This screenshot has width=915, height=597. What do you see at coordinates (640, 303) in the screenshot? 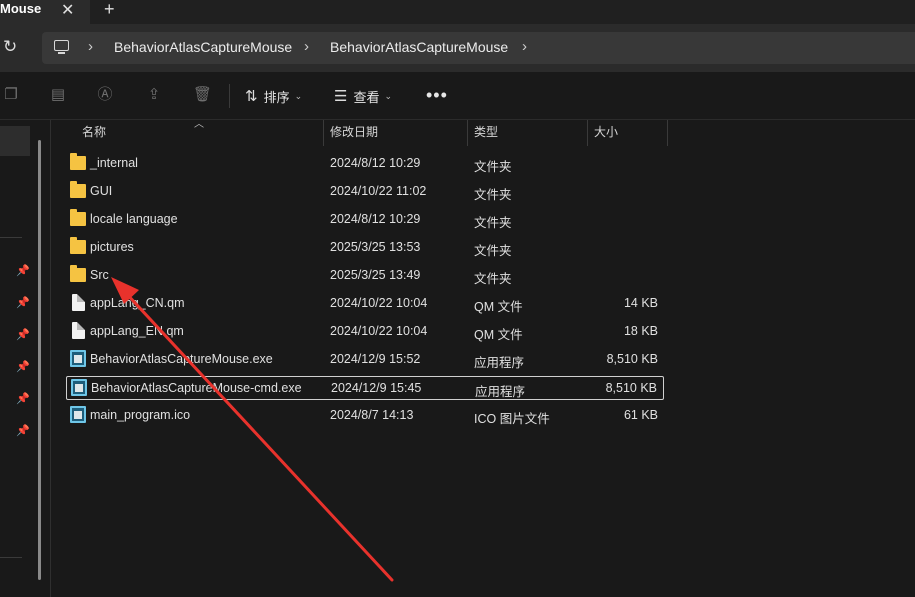
I see `file-size: 14 KB` at bounding box center [640, 303].